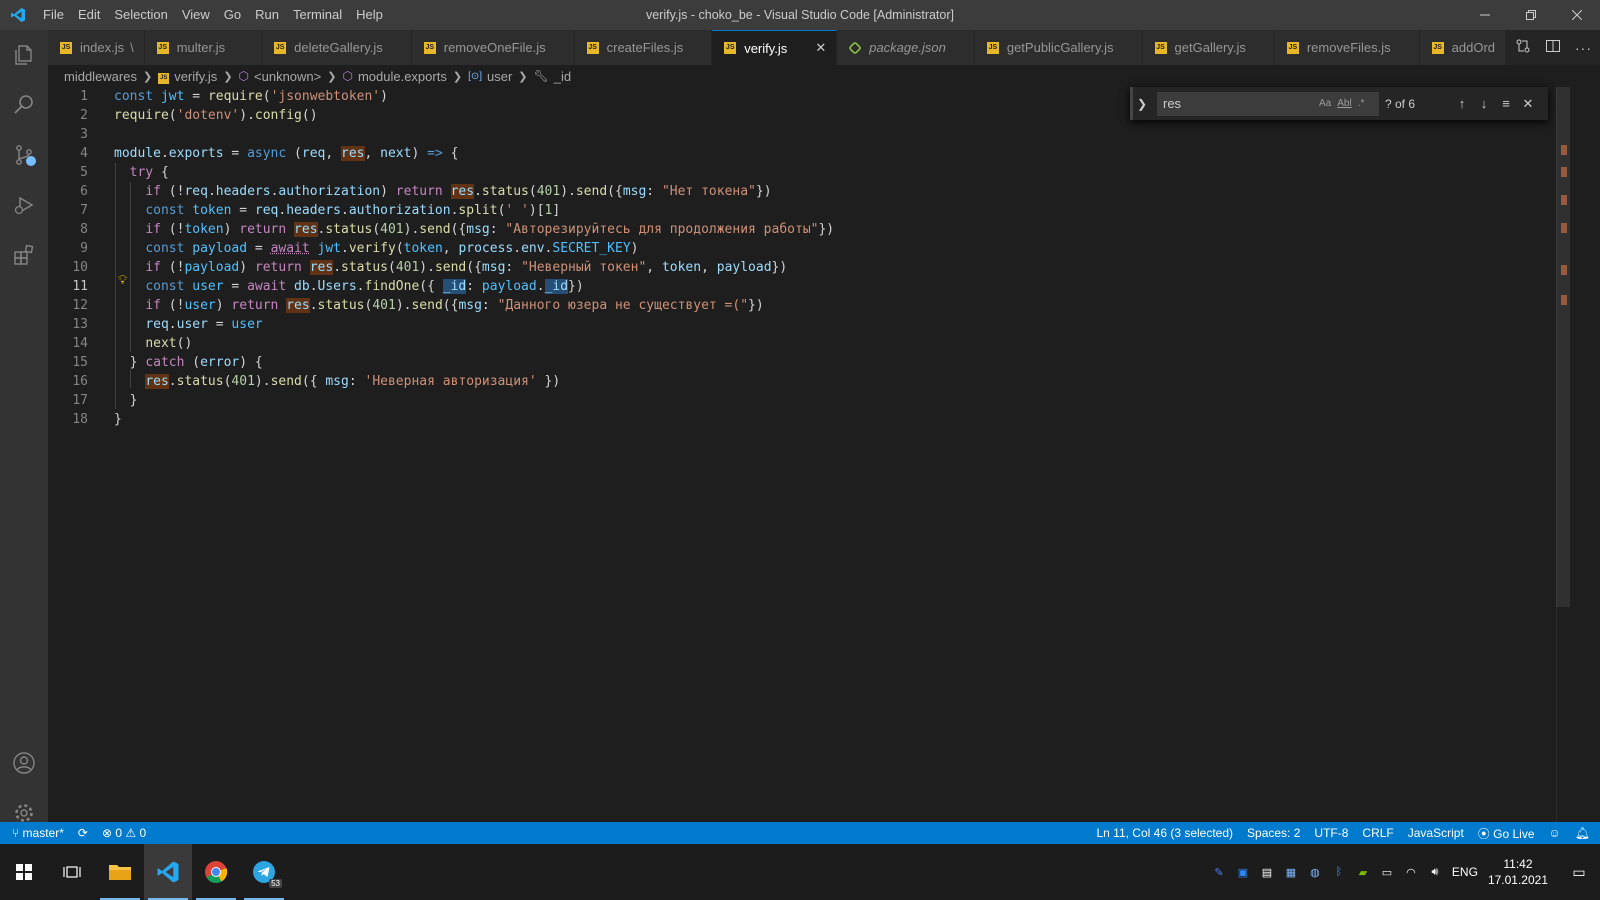 The width and height of the screenshot is (1600, 900). I want to click on indentation-setting: Spaces: 2, so click(1273, 833).